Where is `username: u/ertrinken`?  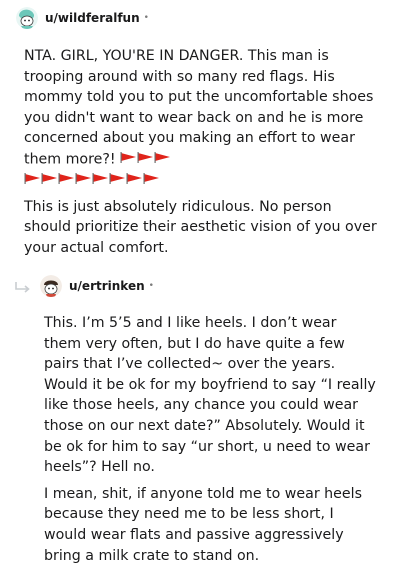 username: u/ertrinken is located at coordinates (107, 286).